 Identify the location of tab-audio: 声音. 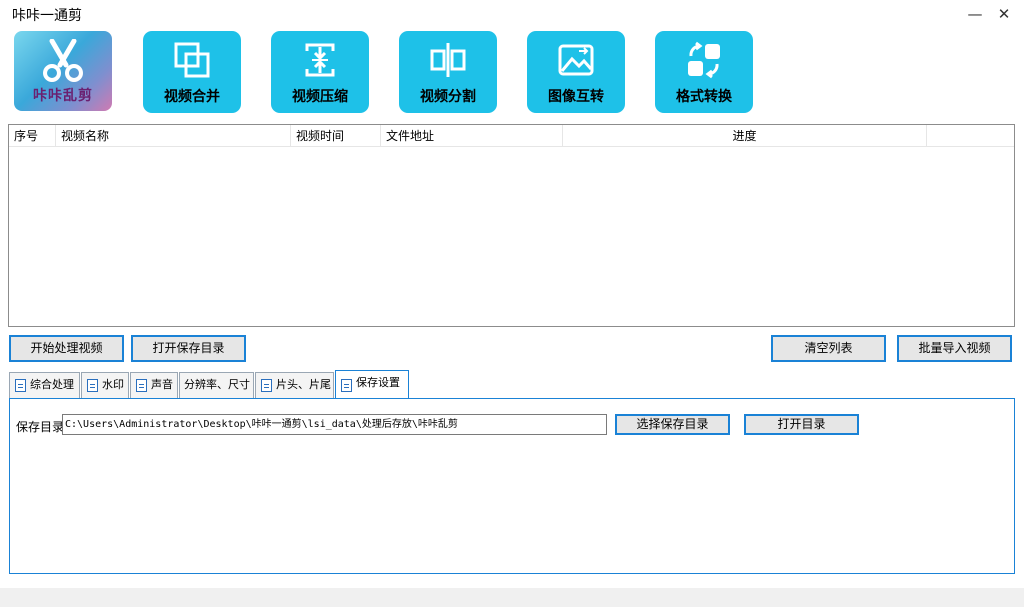
(154, 385).